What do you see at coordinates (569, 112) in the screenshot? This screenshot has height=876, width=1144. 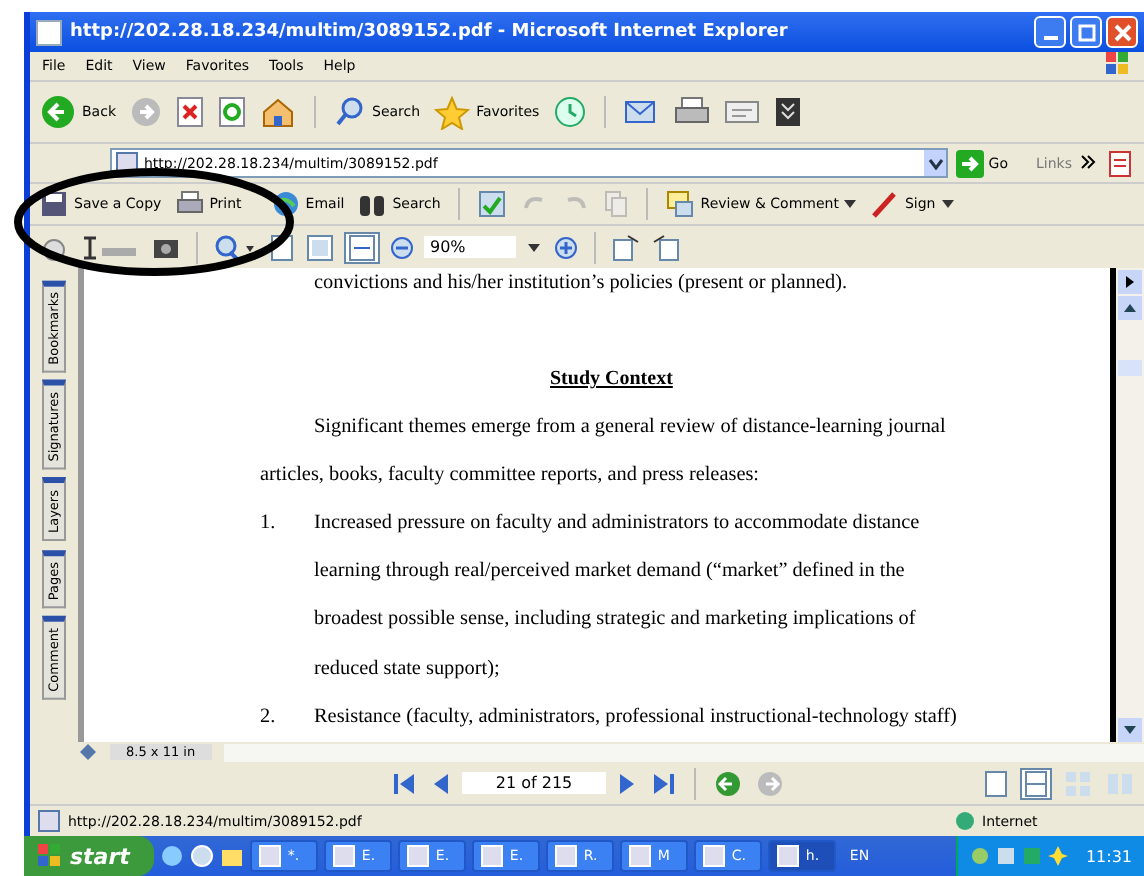 I see `history-icon` at bounding box center [569, 112].